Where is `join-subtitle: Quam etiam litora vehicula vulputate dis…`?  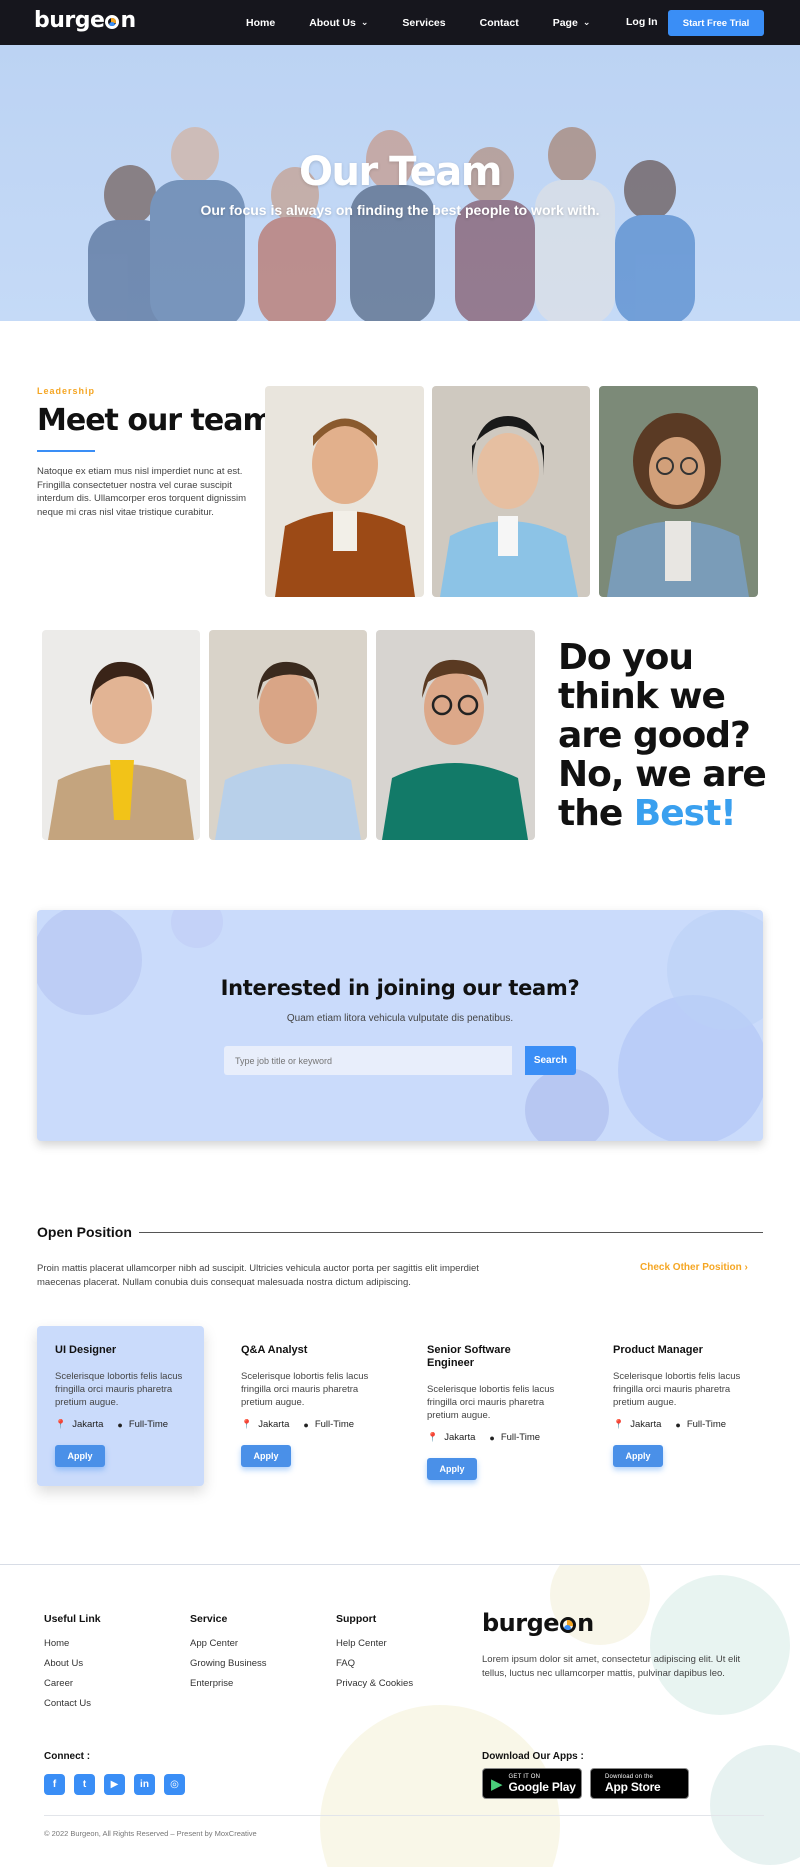 join-subtitle: Quam etiam litora vehicula vulputate dis… is located at coordinates (400, 1018).